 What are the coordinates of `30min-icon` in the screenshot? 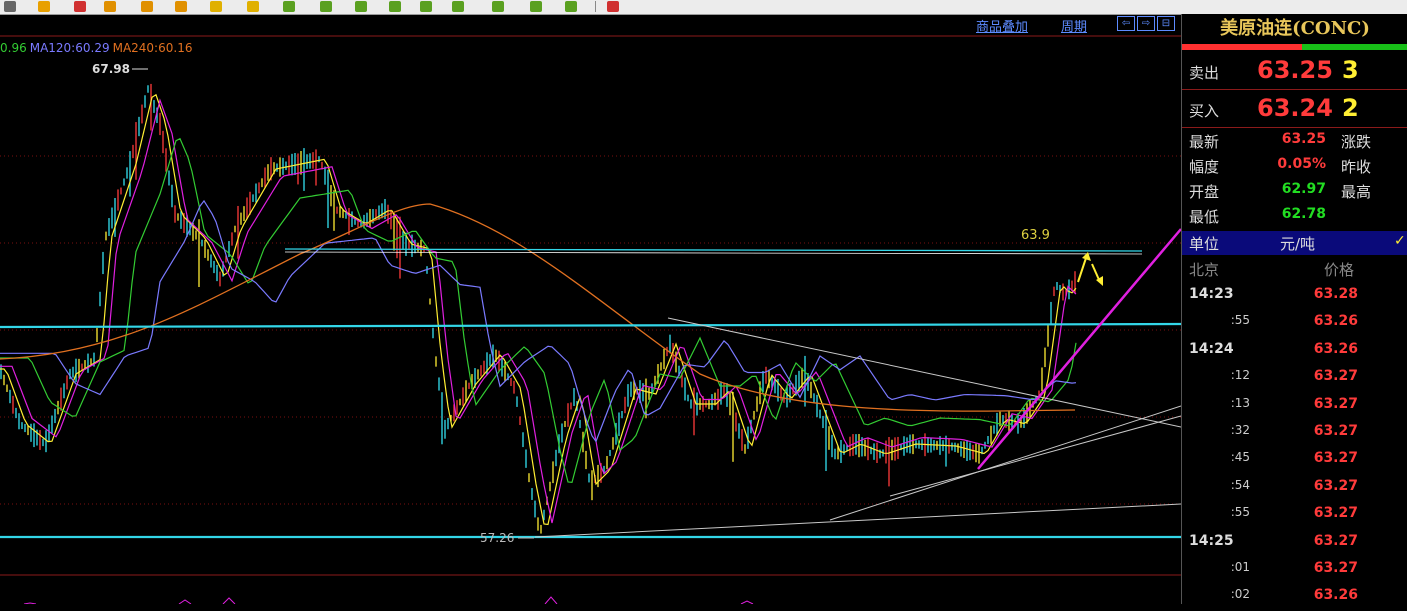 It's located at (426, 6).